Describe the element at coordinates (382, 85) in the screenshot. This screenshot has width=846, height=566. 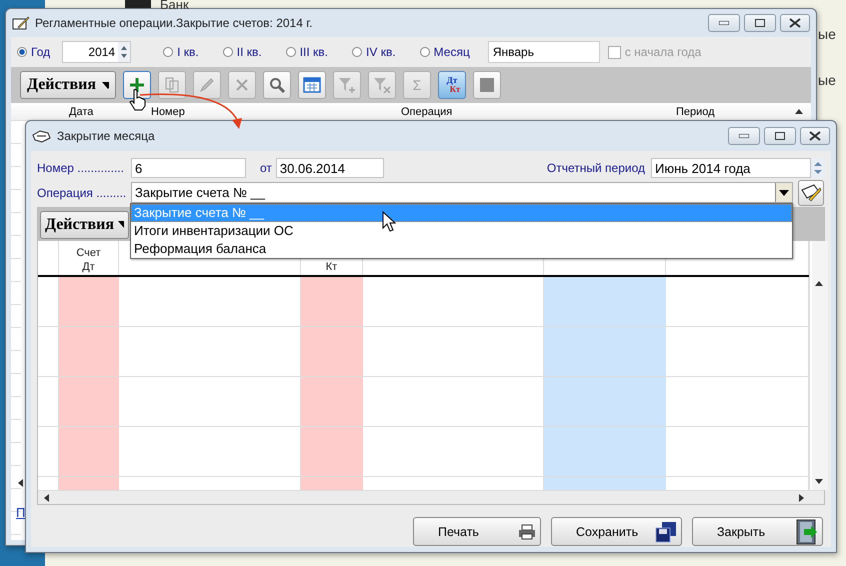
I see `filter-cross-icon` at that location.